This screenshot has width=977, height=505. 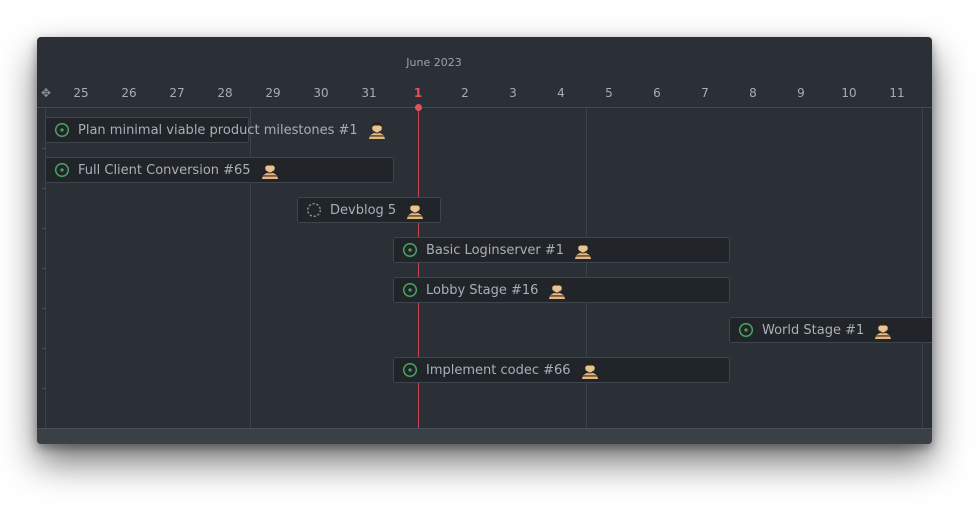 What do you see at coordinates (753, 93) in the screenshot?
I see `day-label: 8` at bounding box center [753, 93].